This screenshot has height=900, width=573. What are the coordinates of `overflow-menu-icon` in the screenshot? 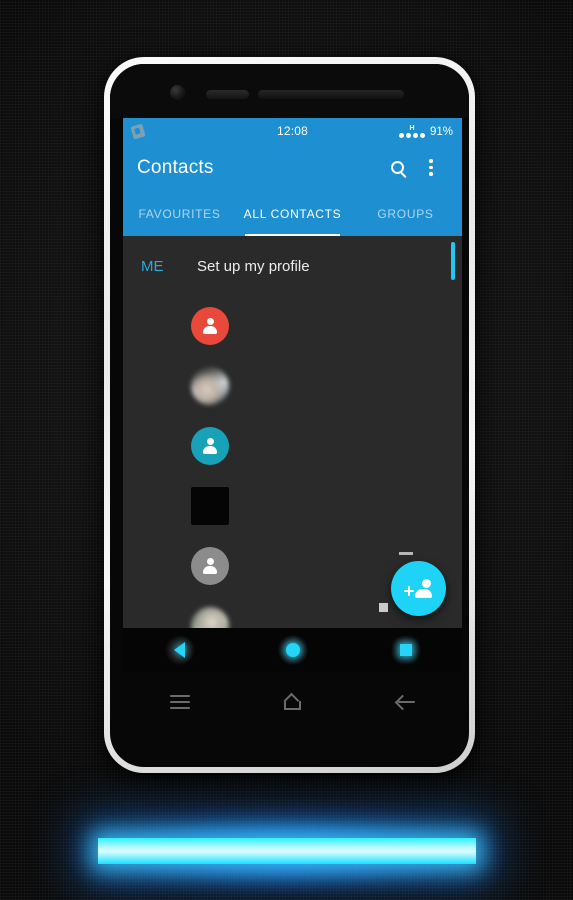 It's located at (431, 167).